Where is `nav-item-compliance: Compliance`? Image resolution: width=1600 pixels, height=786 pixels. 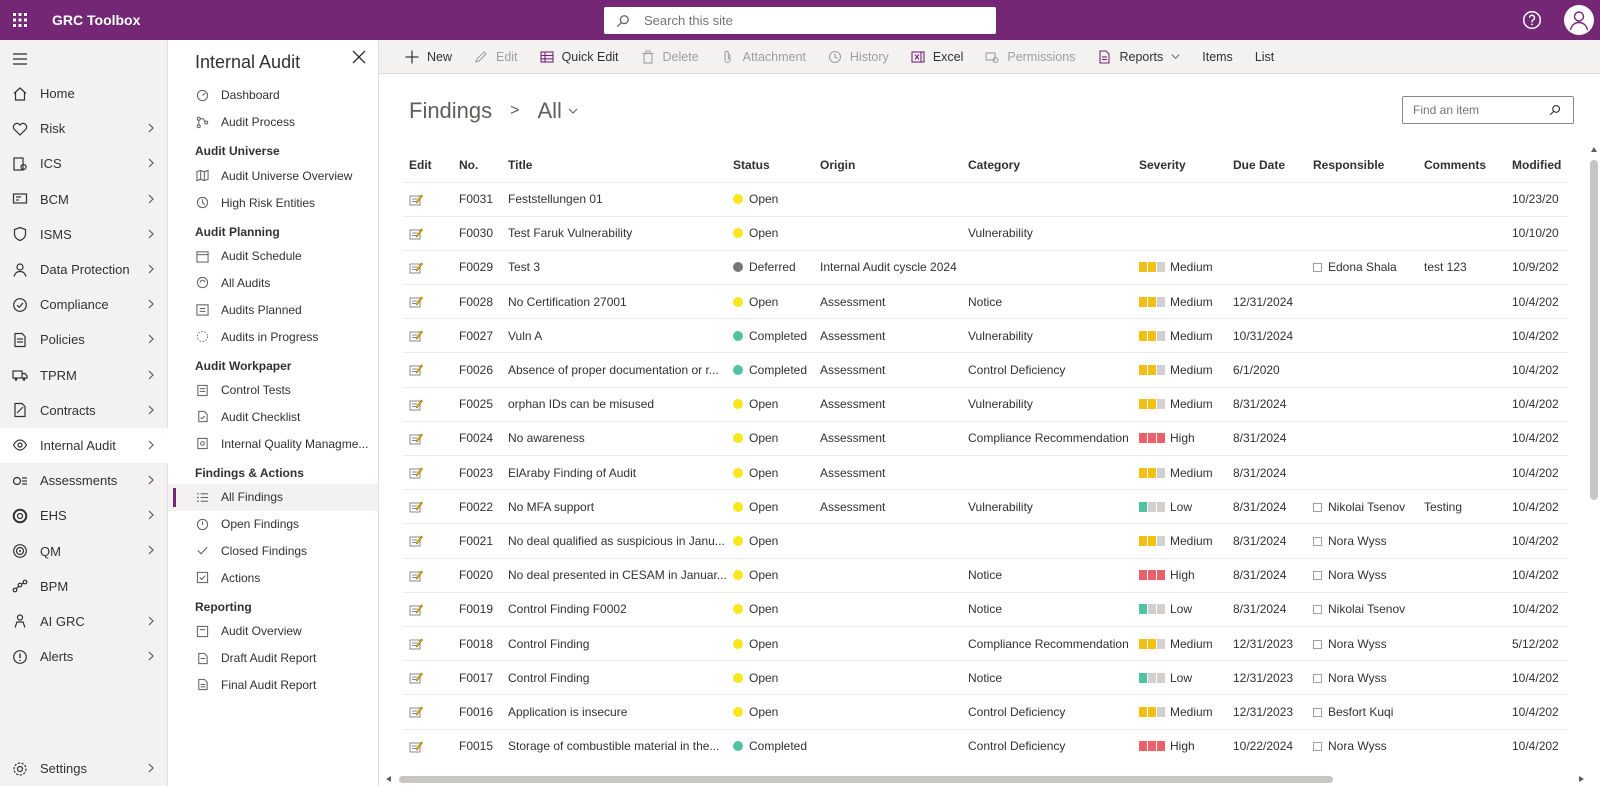
nav-item-compliance: Compliance is located at coordinates (84, 304).